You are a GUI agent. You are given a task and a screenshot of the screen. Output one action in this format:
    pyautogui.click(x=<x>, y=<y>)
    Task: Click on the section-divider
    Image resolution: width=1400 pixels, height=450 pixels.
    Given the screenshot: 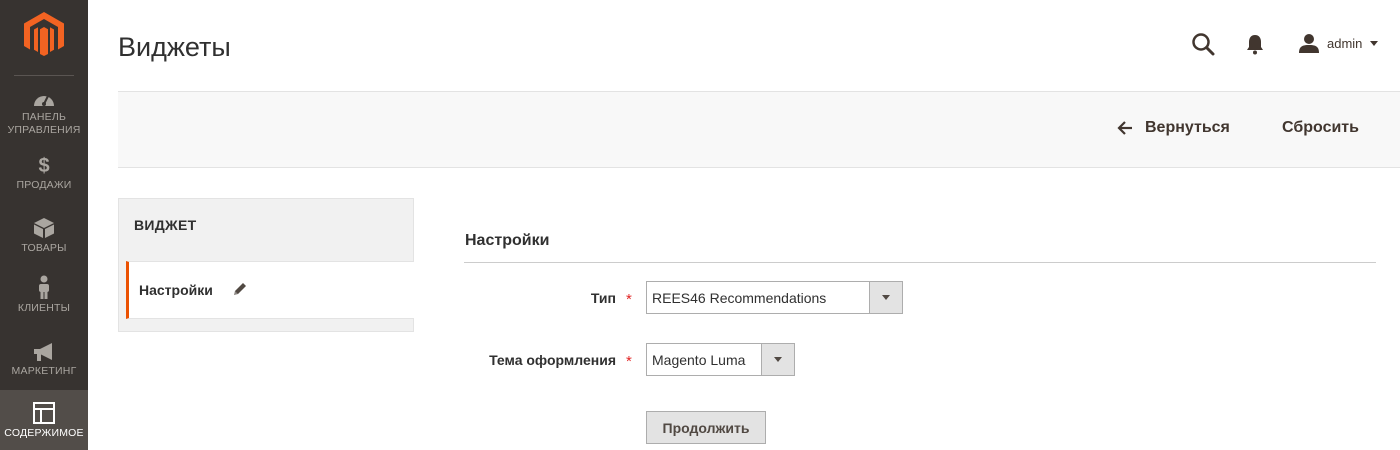 What is the action you would take?
    pyautogui.click(x=920, y=262)
    